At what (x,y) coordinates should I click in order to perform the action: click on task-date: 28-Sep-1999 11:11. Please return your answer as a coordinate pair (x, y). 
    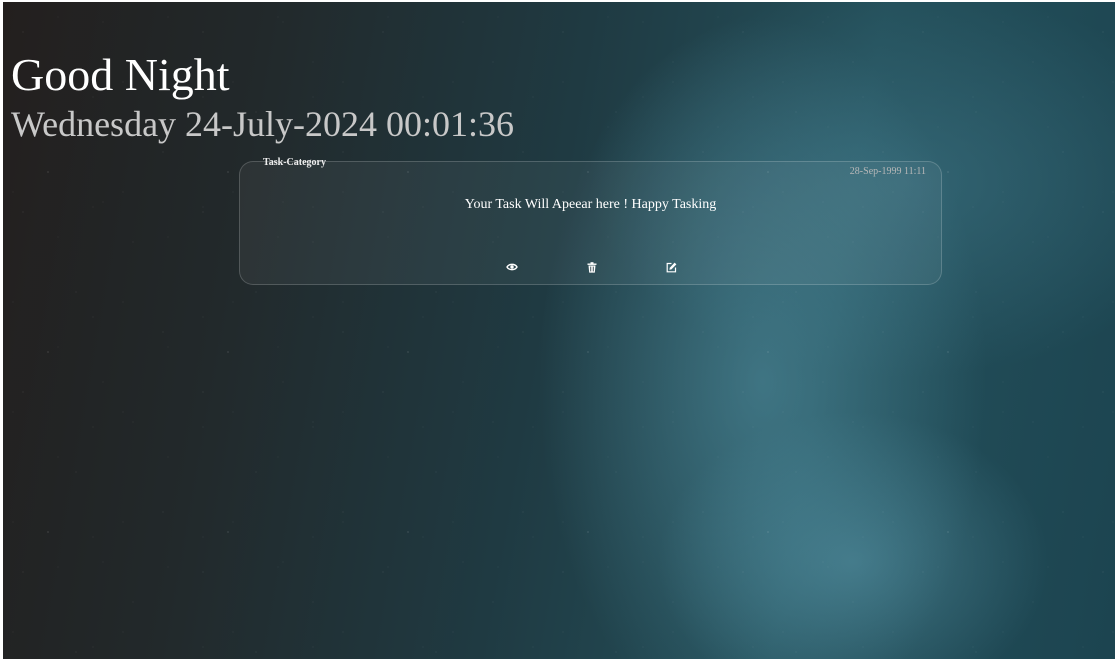
    Looking at the image, I should click on (887, 171).